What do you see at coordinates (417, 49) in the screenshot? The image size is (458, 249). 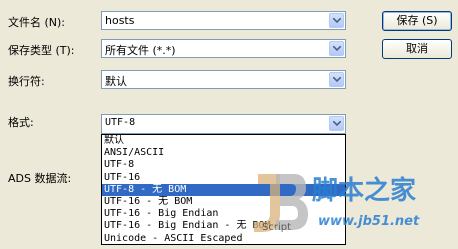 I see `cancel-button: 取消` at bounding box center [417, 49].